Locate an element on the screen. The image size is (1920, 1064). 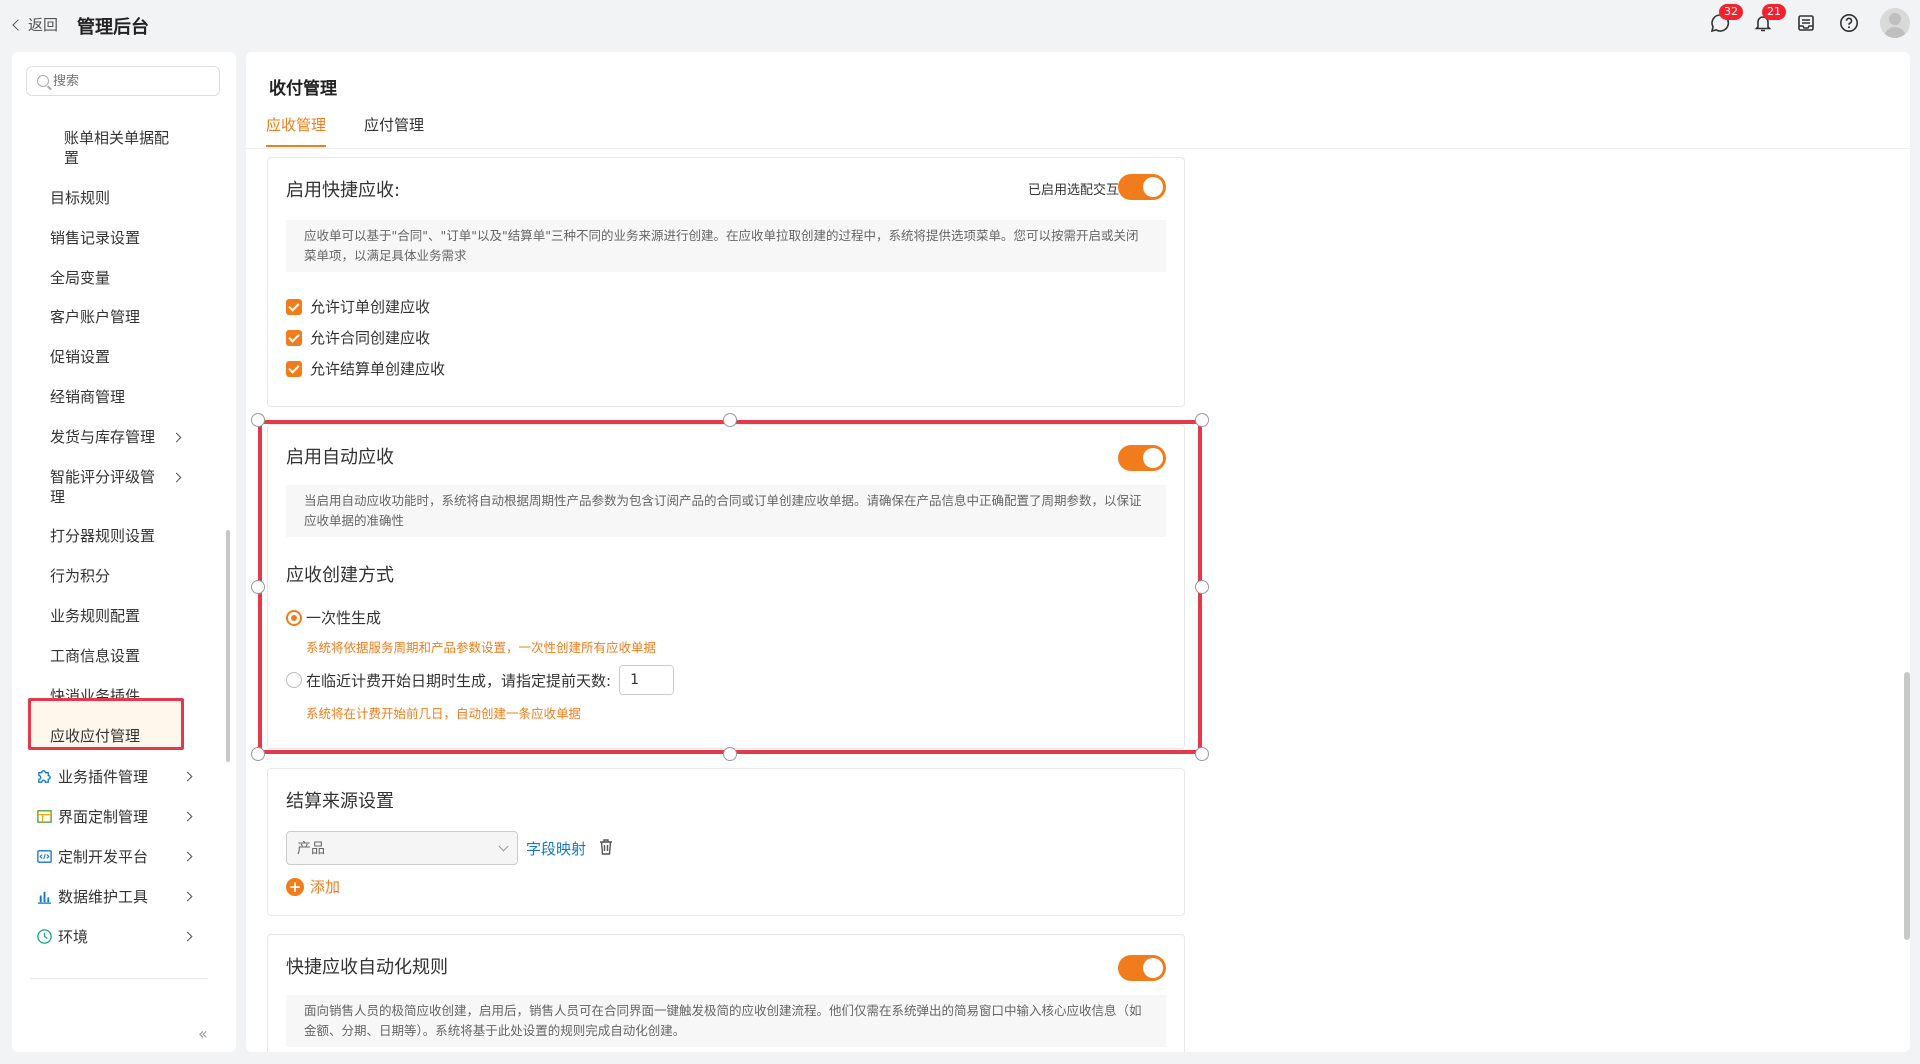
sidebar-group-business-plugins: 业务插件管理 is located at coordinates (92, 776).